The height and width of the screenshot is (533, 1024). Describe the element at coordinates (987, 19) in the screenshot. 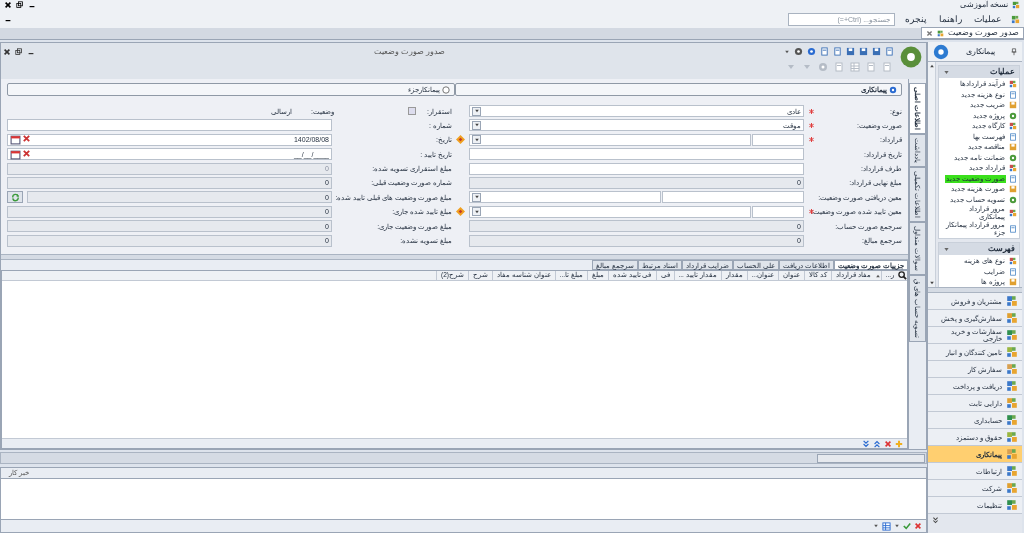

I see `menu-item: عملیات` at that location.